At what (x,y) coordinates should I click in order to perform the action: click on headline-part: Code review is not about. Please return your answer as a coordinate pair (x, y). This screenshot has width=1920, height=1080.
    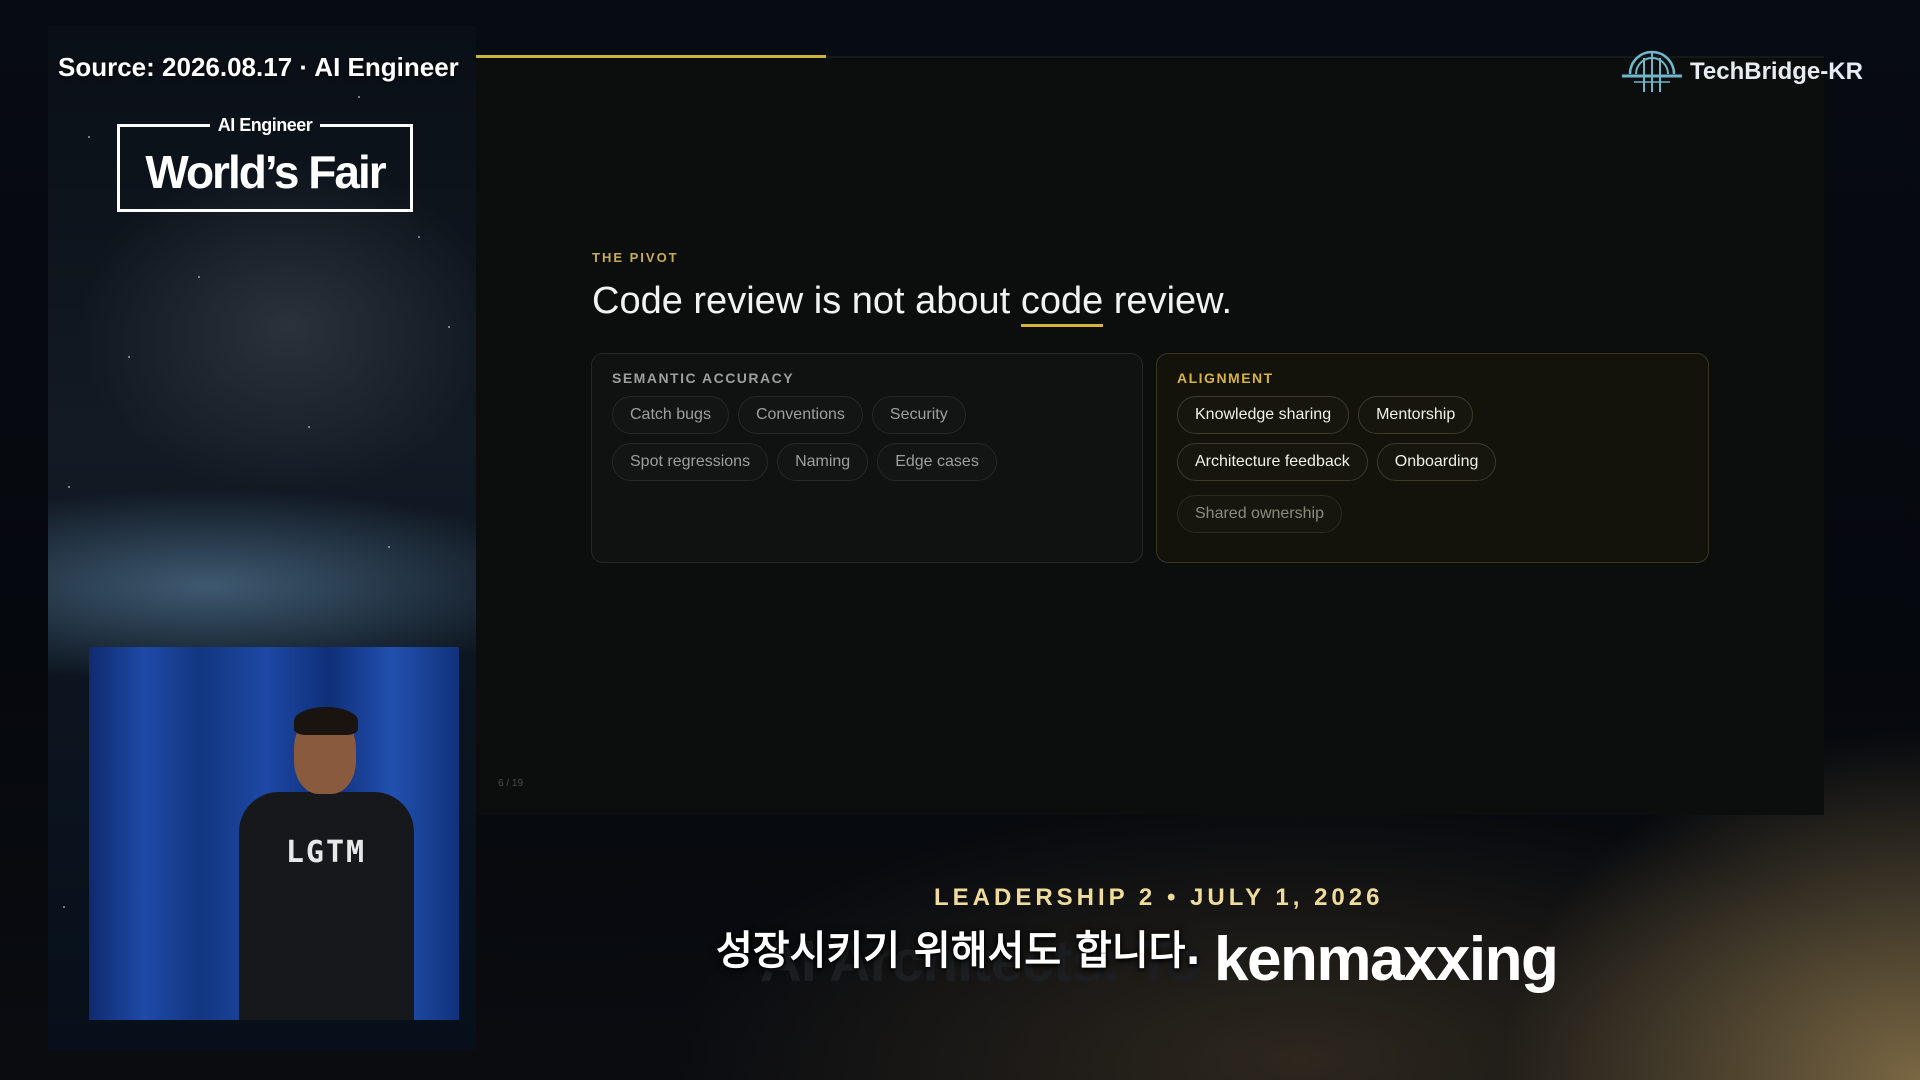
    Looking at the image, I should click on (806, 301).